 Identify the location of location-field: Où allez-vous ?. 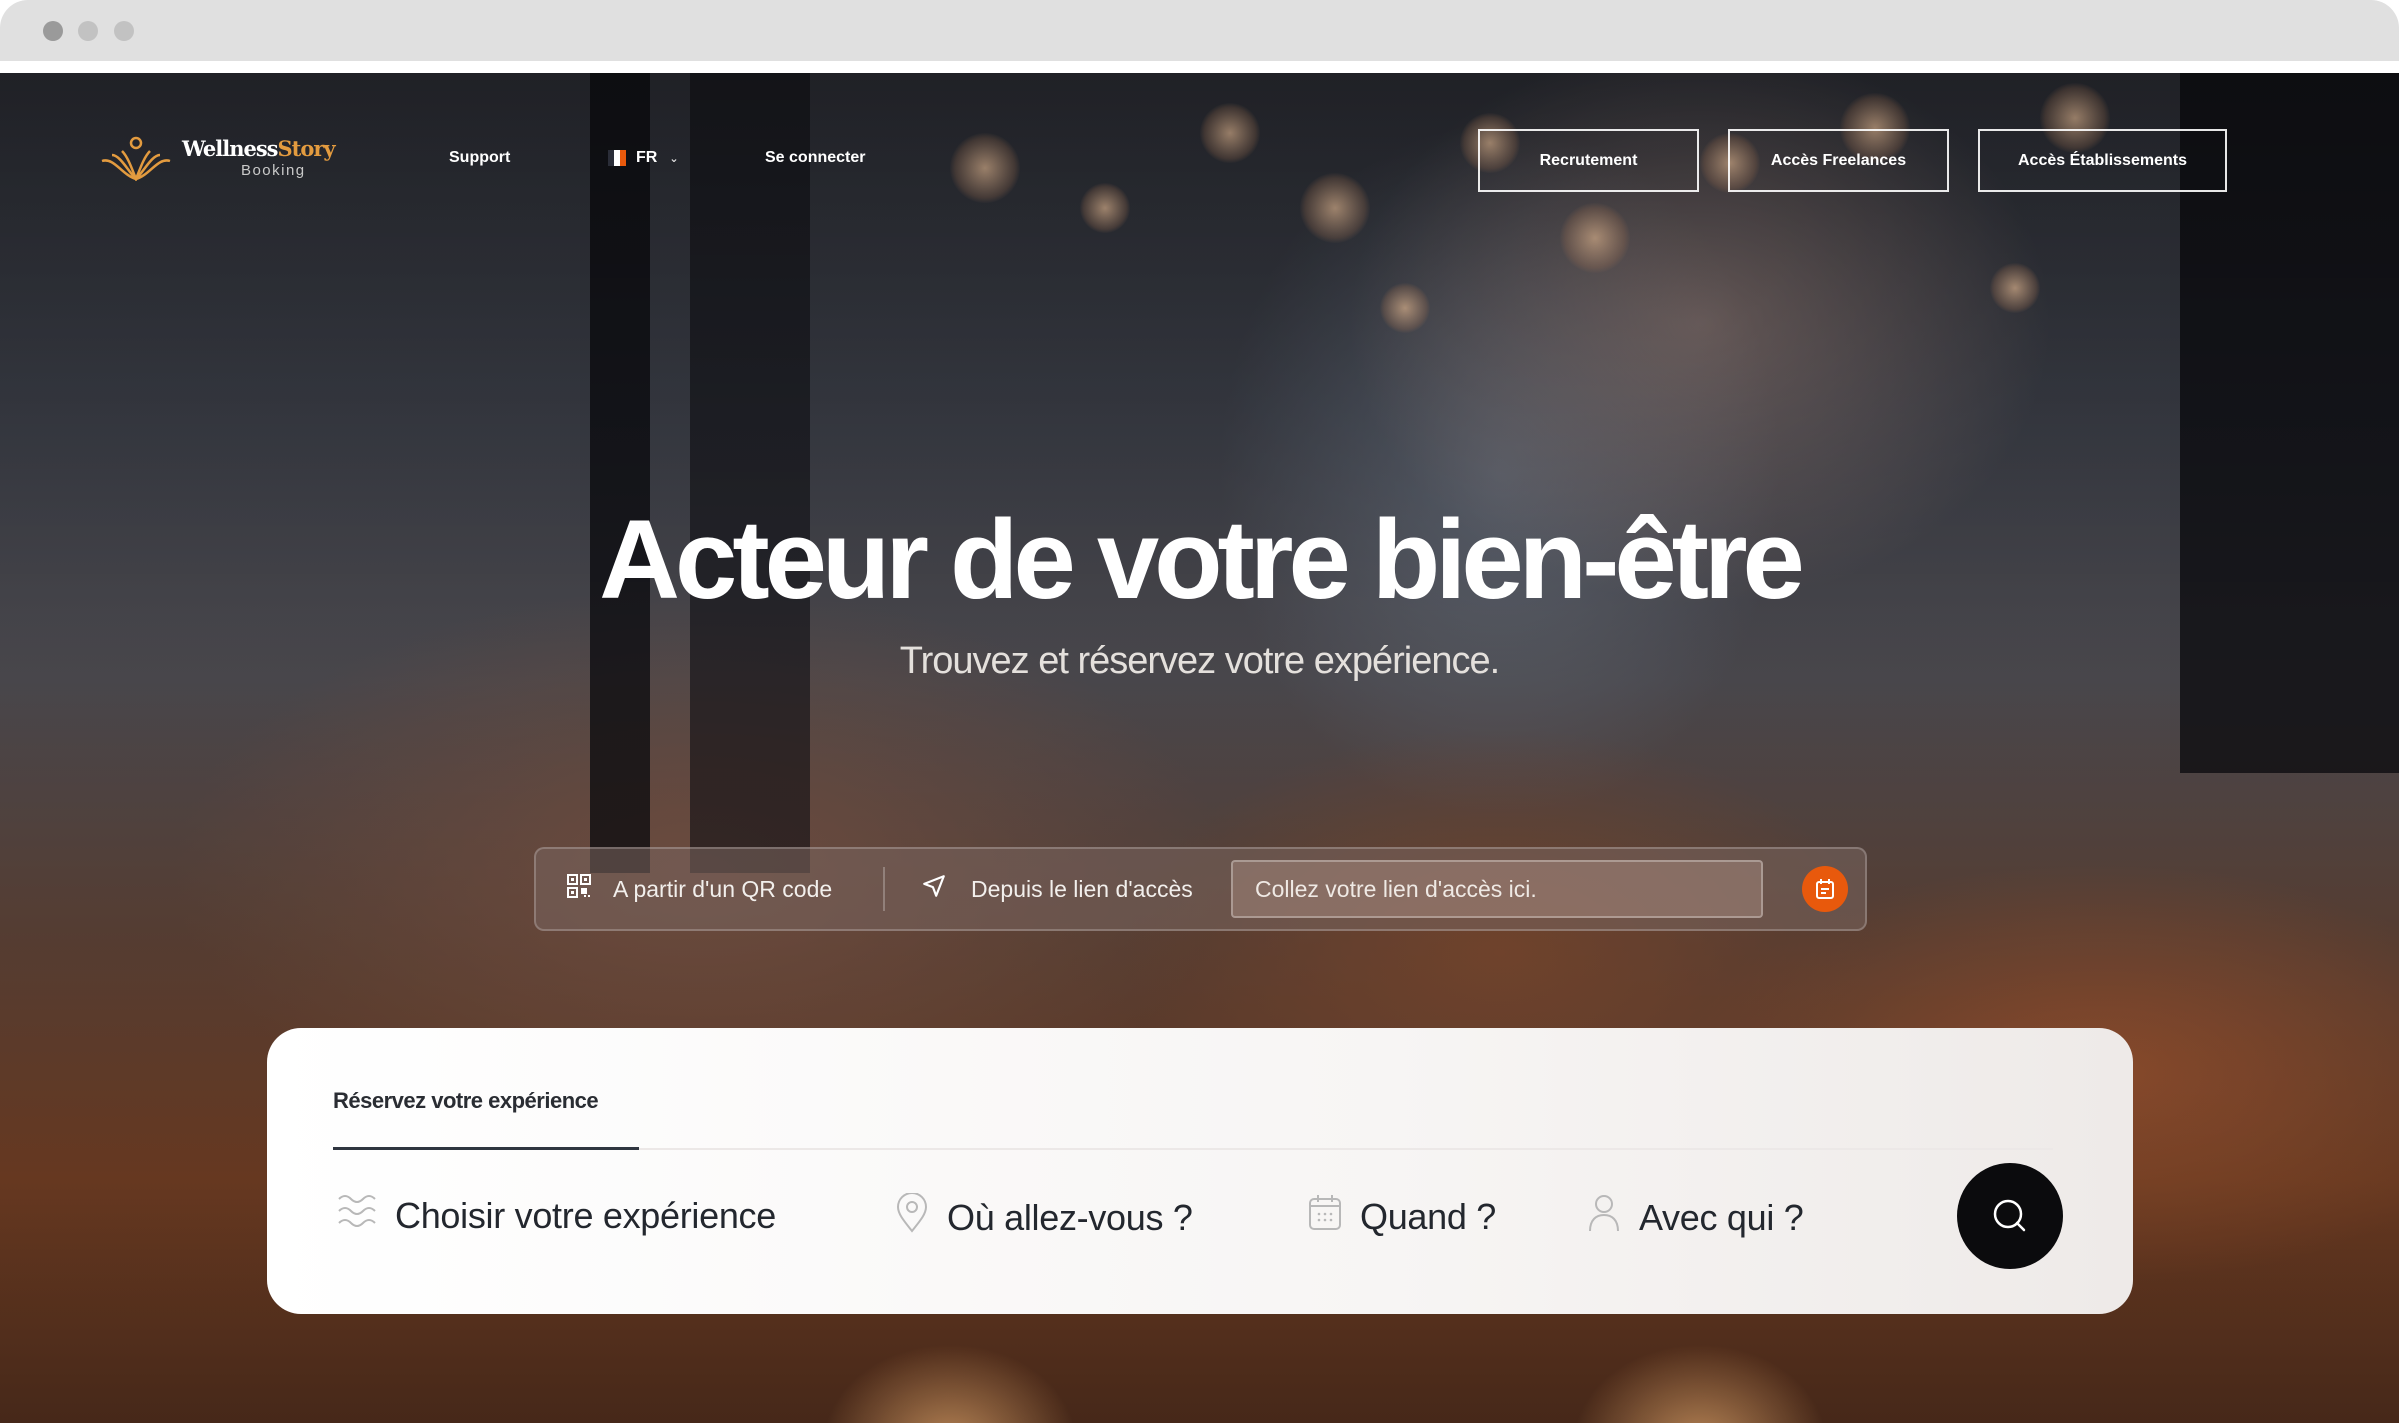
(1044, 1217).